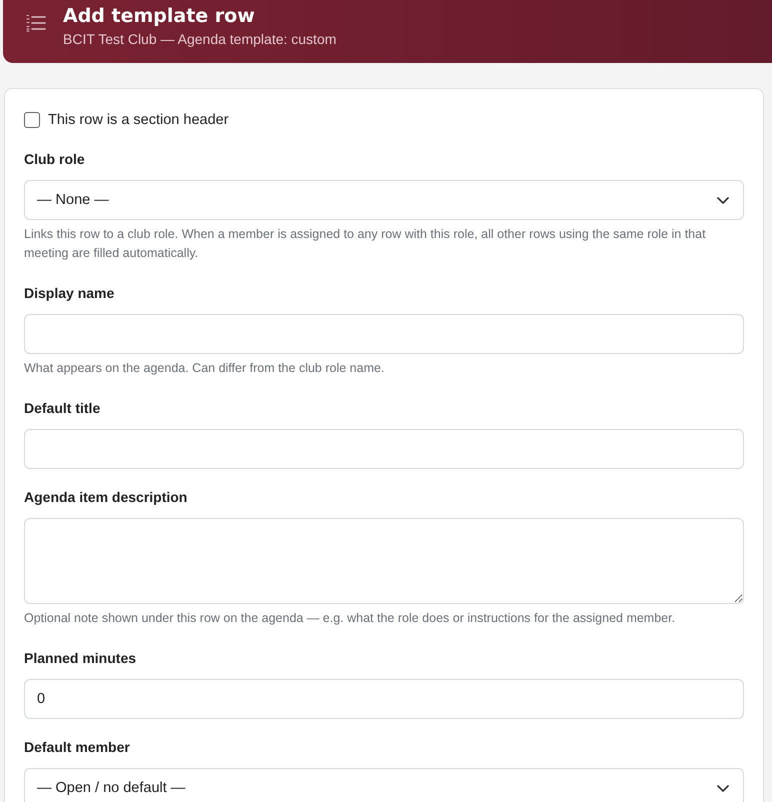  Describe the element at coordinates (36, 23) in the screenshot. I see `list-icon` at that location.